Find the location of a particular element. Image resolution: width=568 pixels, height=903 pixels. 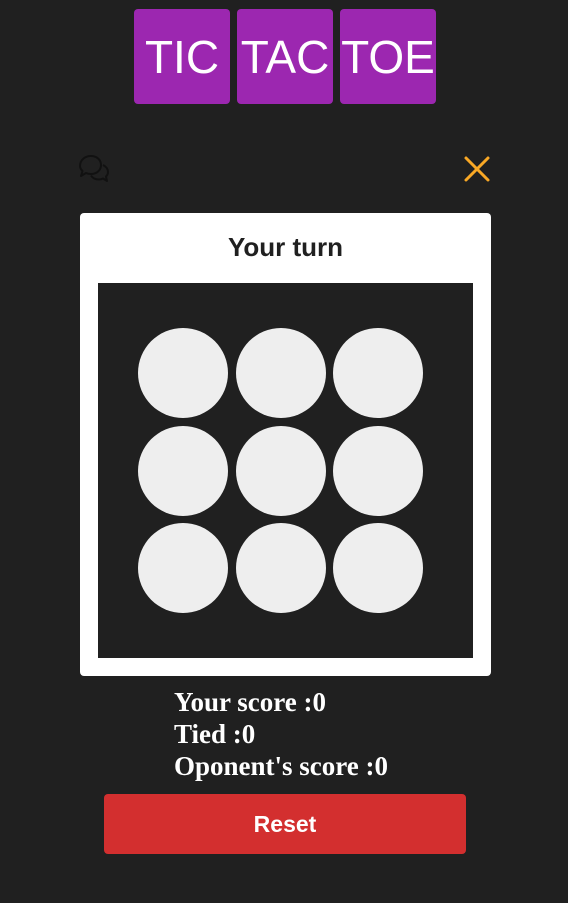

title-banner: TIC TAC TOE is located at coordinates (285, 56).